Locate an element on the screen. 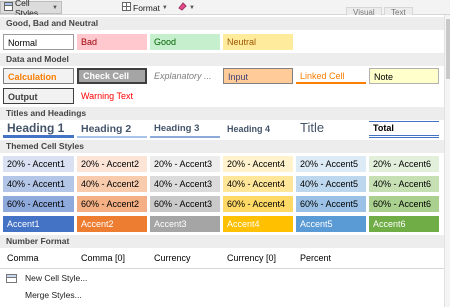 The image size is (450, 307). style-accent3: Accent3 is located at coordinates (185, 224).